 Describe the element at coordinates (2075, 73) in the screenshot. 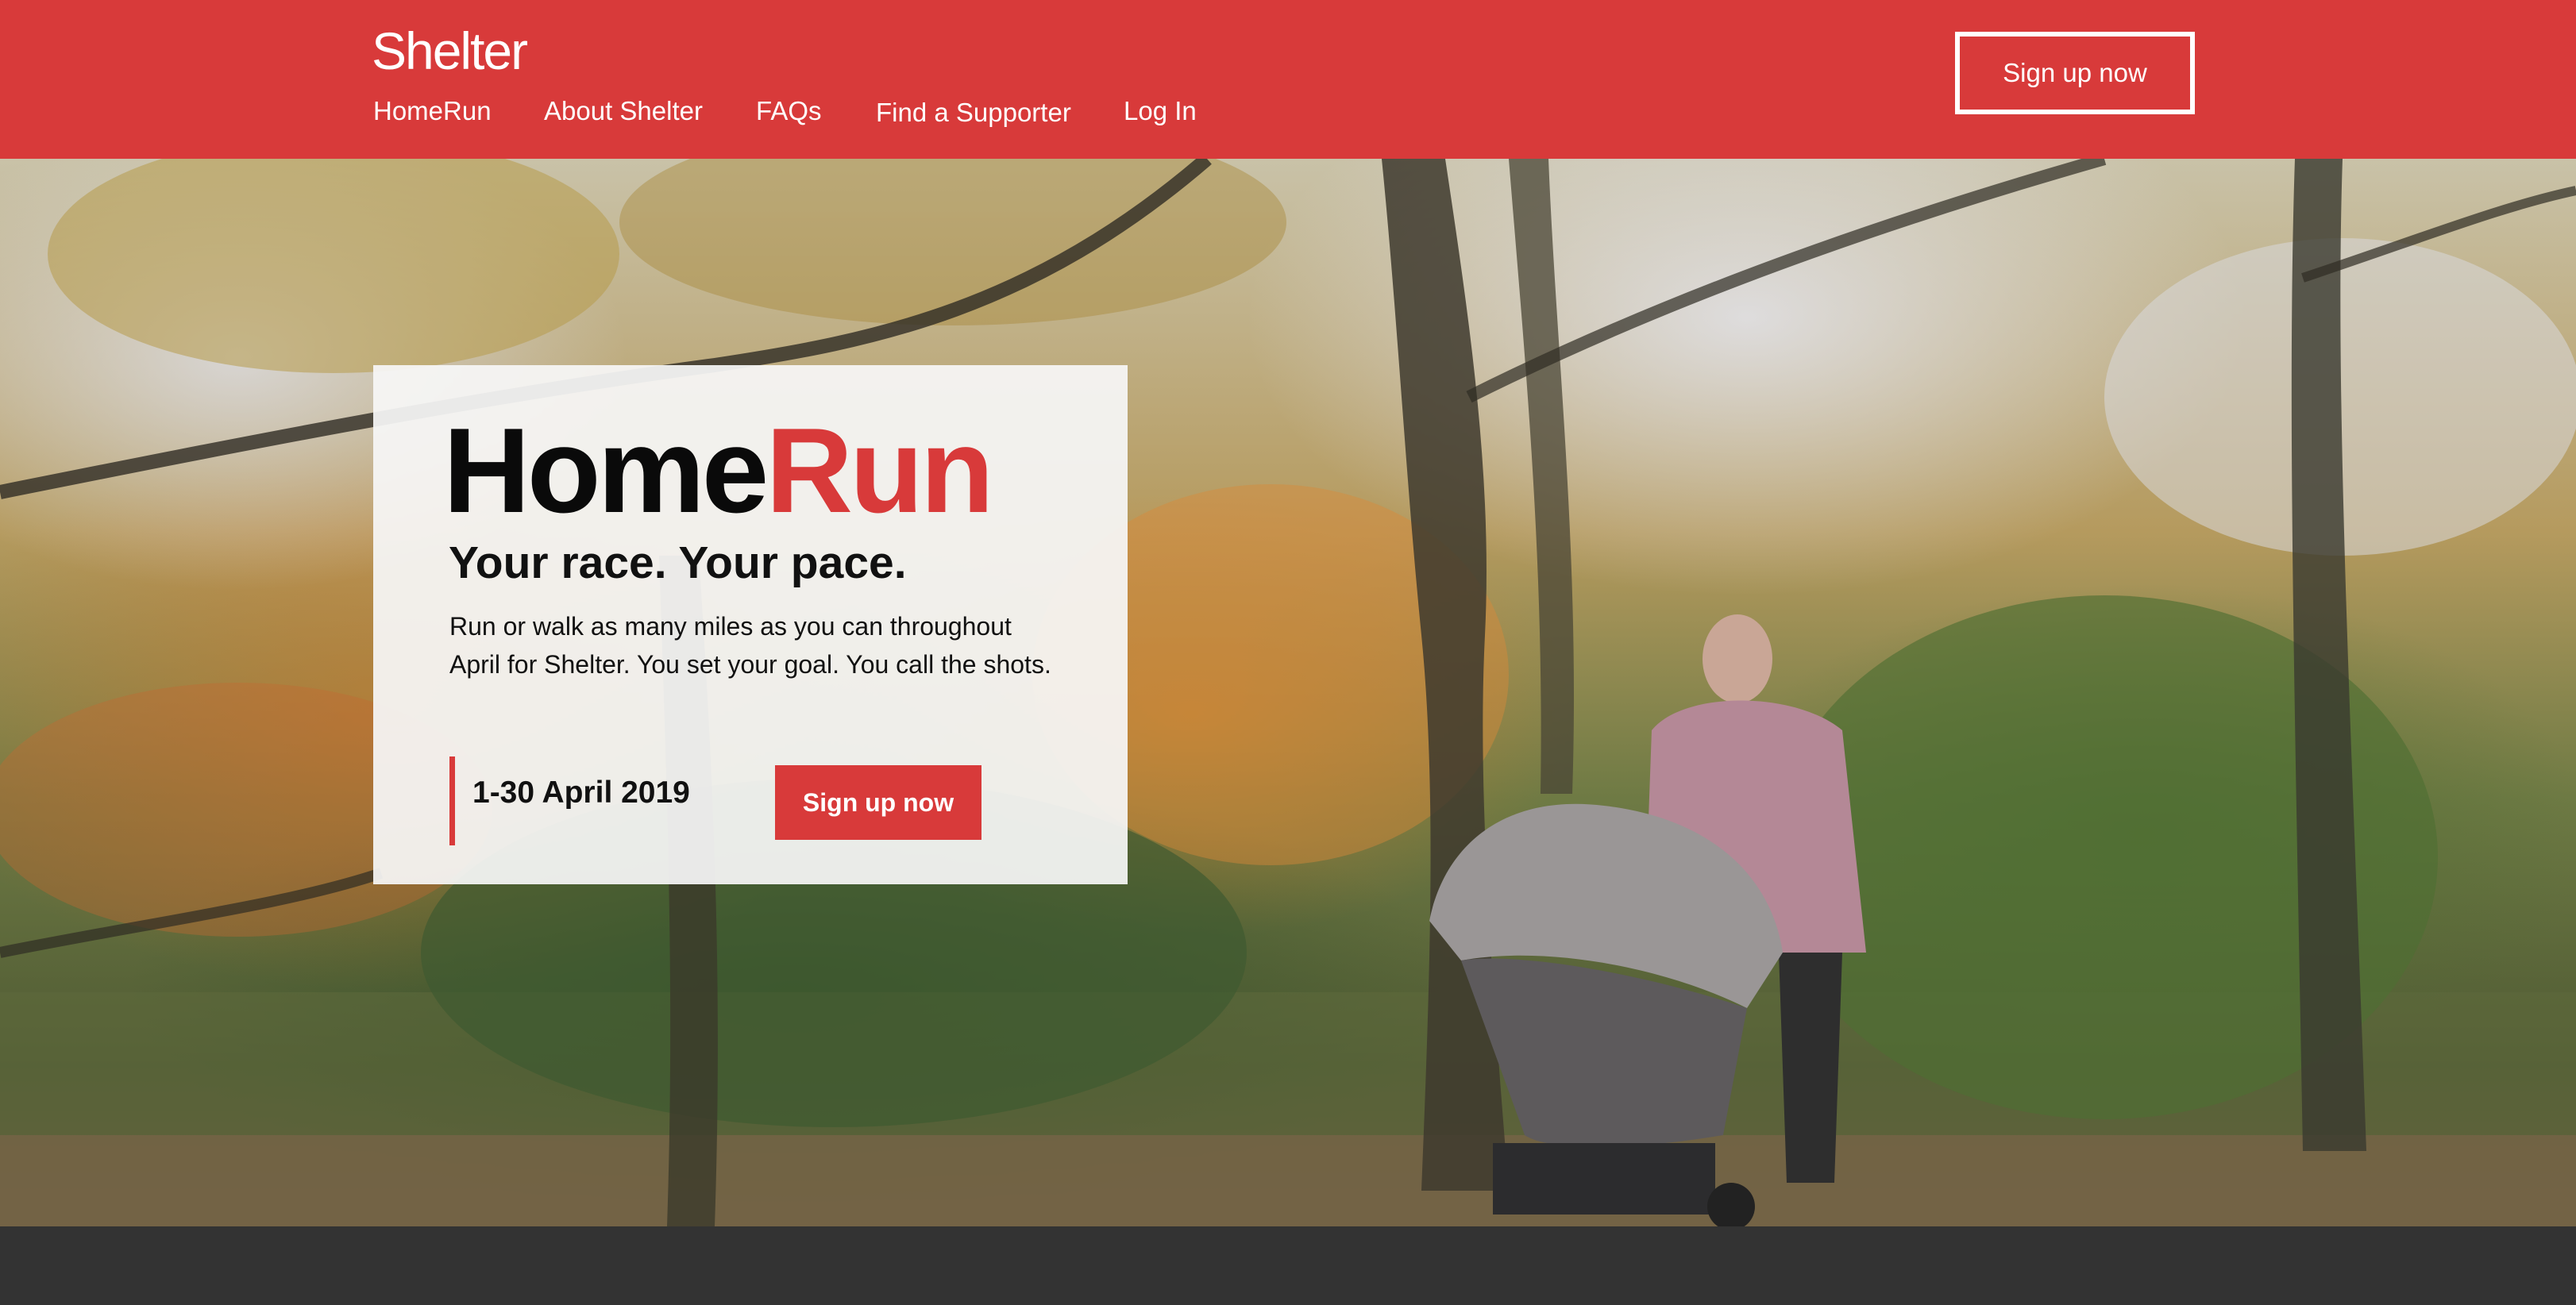

I see `header-sign-up-button: Sign up now` at that location.